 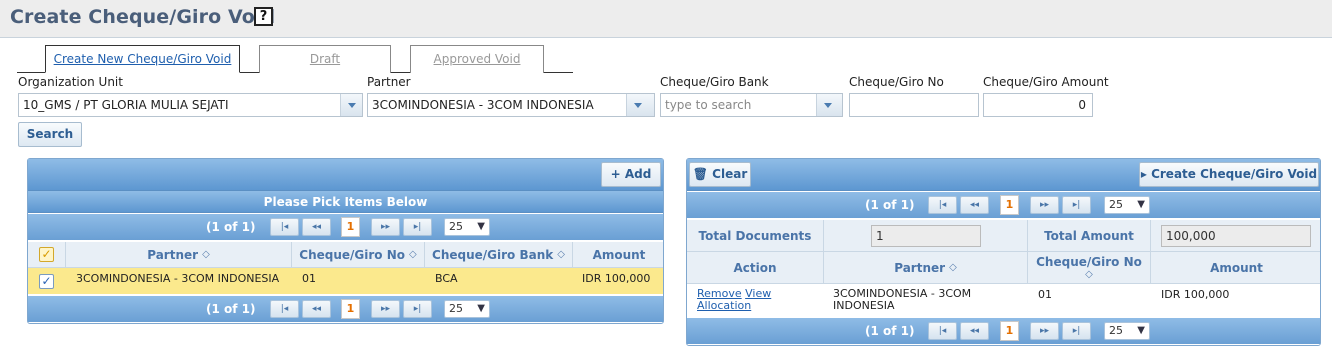 I want to click on total-documents-label: Total Documents, so click(x=755, y=235).